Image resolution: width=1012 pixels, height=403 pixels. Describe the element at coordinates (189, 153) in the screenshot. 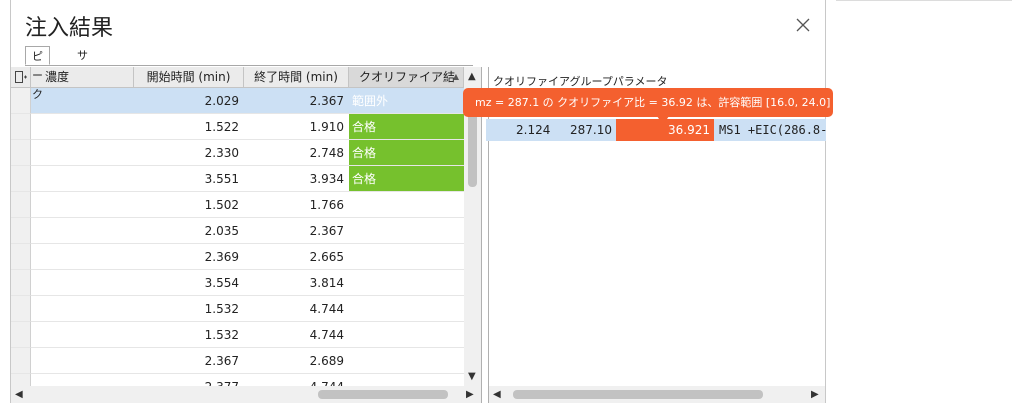

I see `start-time-cell: 2.330` at that location.